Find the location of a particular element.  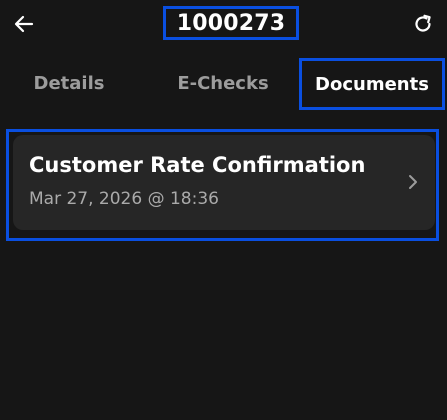

chevron-right-icon is located at coordinates (413, 182).